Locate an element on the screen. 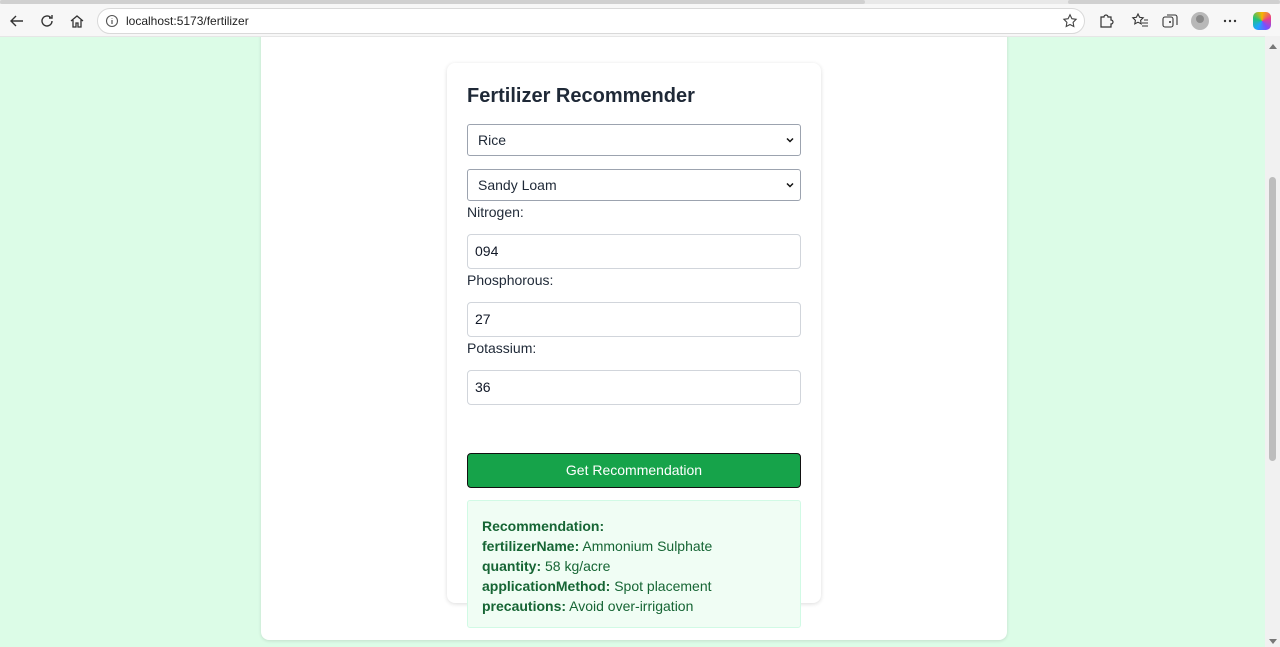 The width and height of the screenshot is (1280, 647). result-value: Spot placement is located at coordinates (663, 586).